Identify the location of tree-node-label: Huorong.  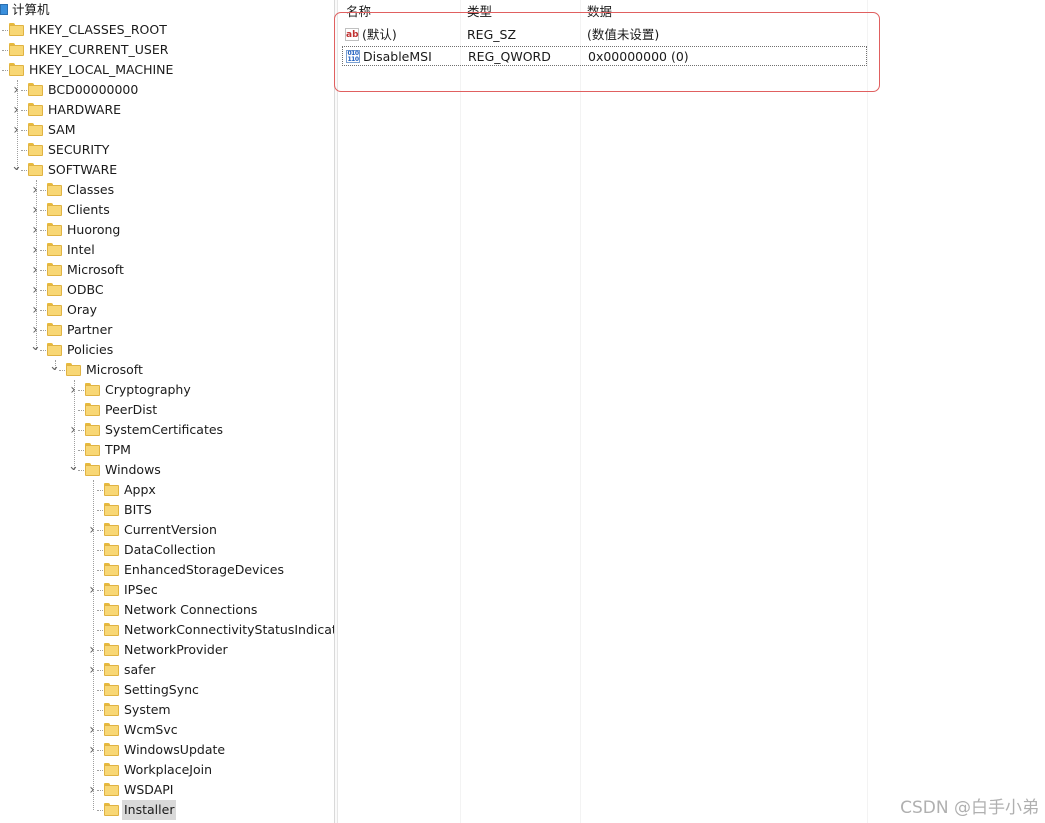
(94, 229).